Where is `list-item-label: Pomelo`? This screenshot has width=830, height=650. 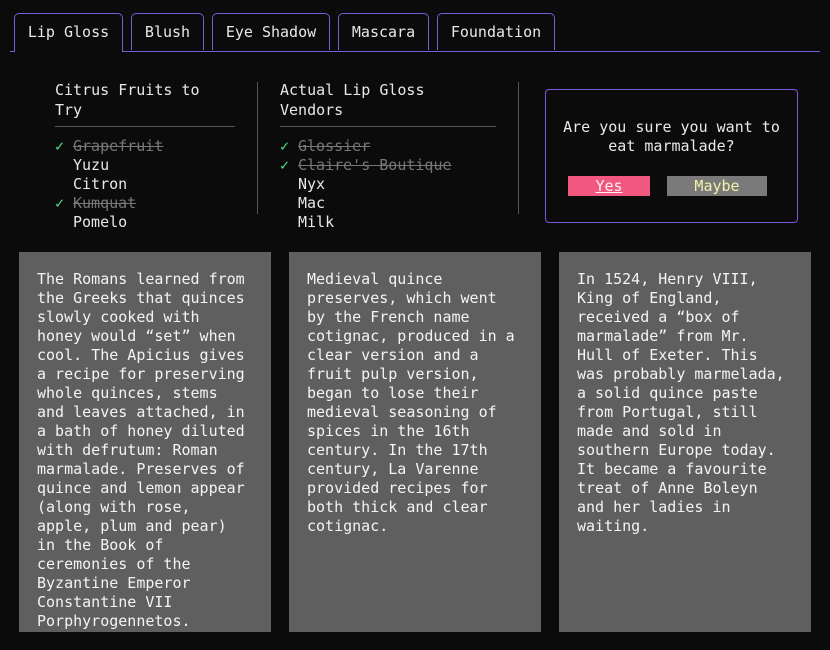
list-item-label: Pomelo is located at coordinates (100, 222).